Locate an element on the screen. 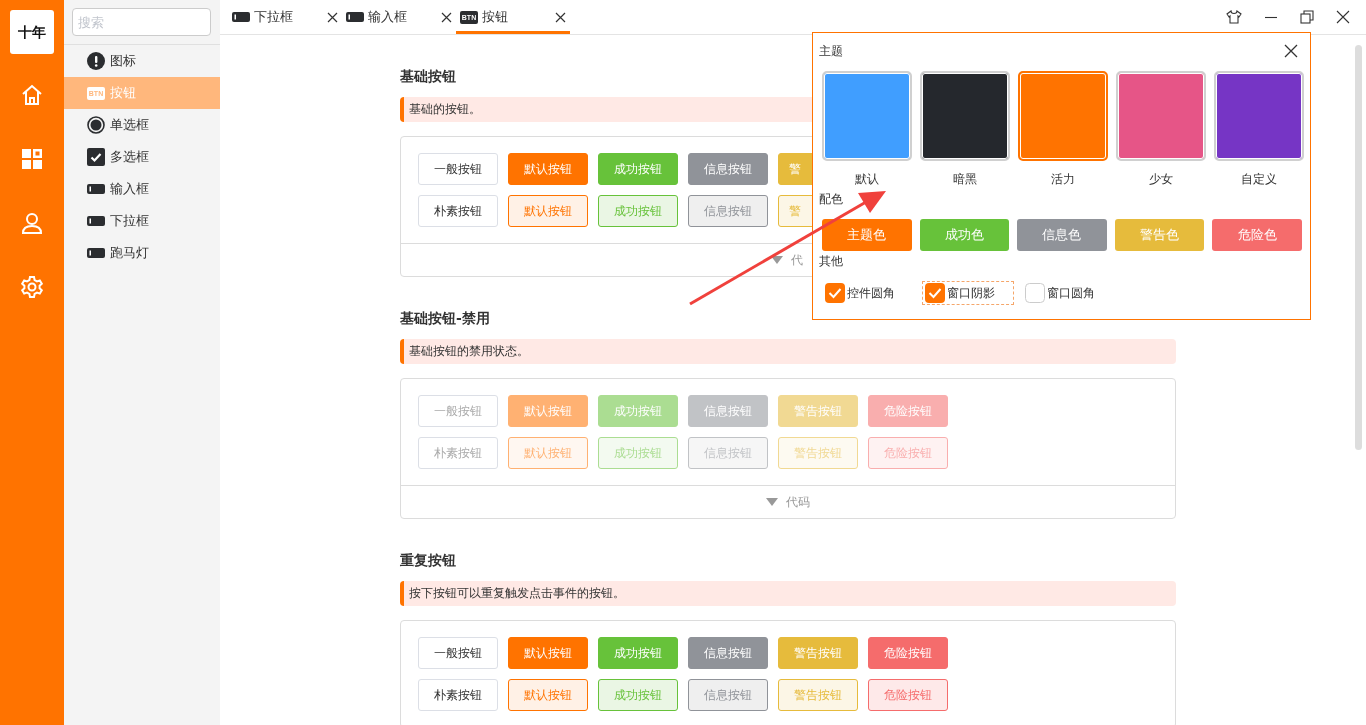  section-title: 基础按钮 is located at coordinates (428, 77).